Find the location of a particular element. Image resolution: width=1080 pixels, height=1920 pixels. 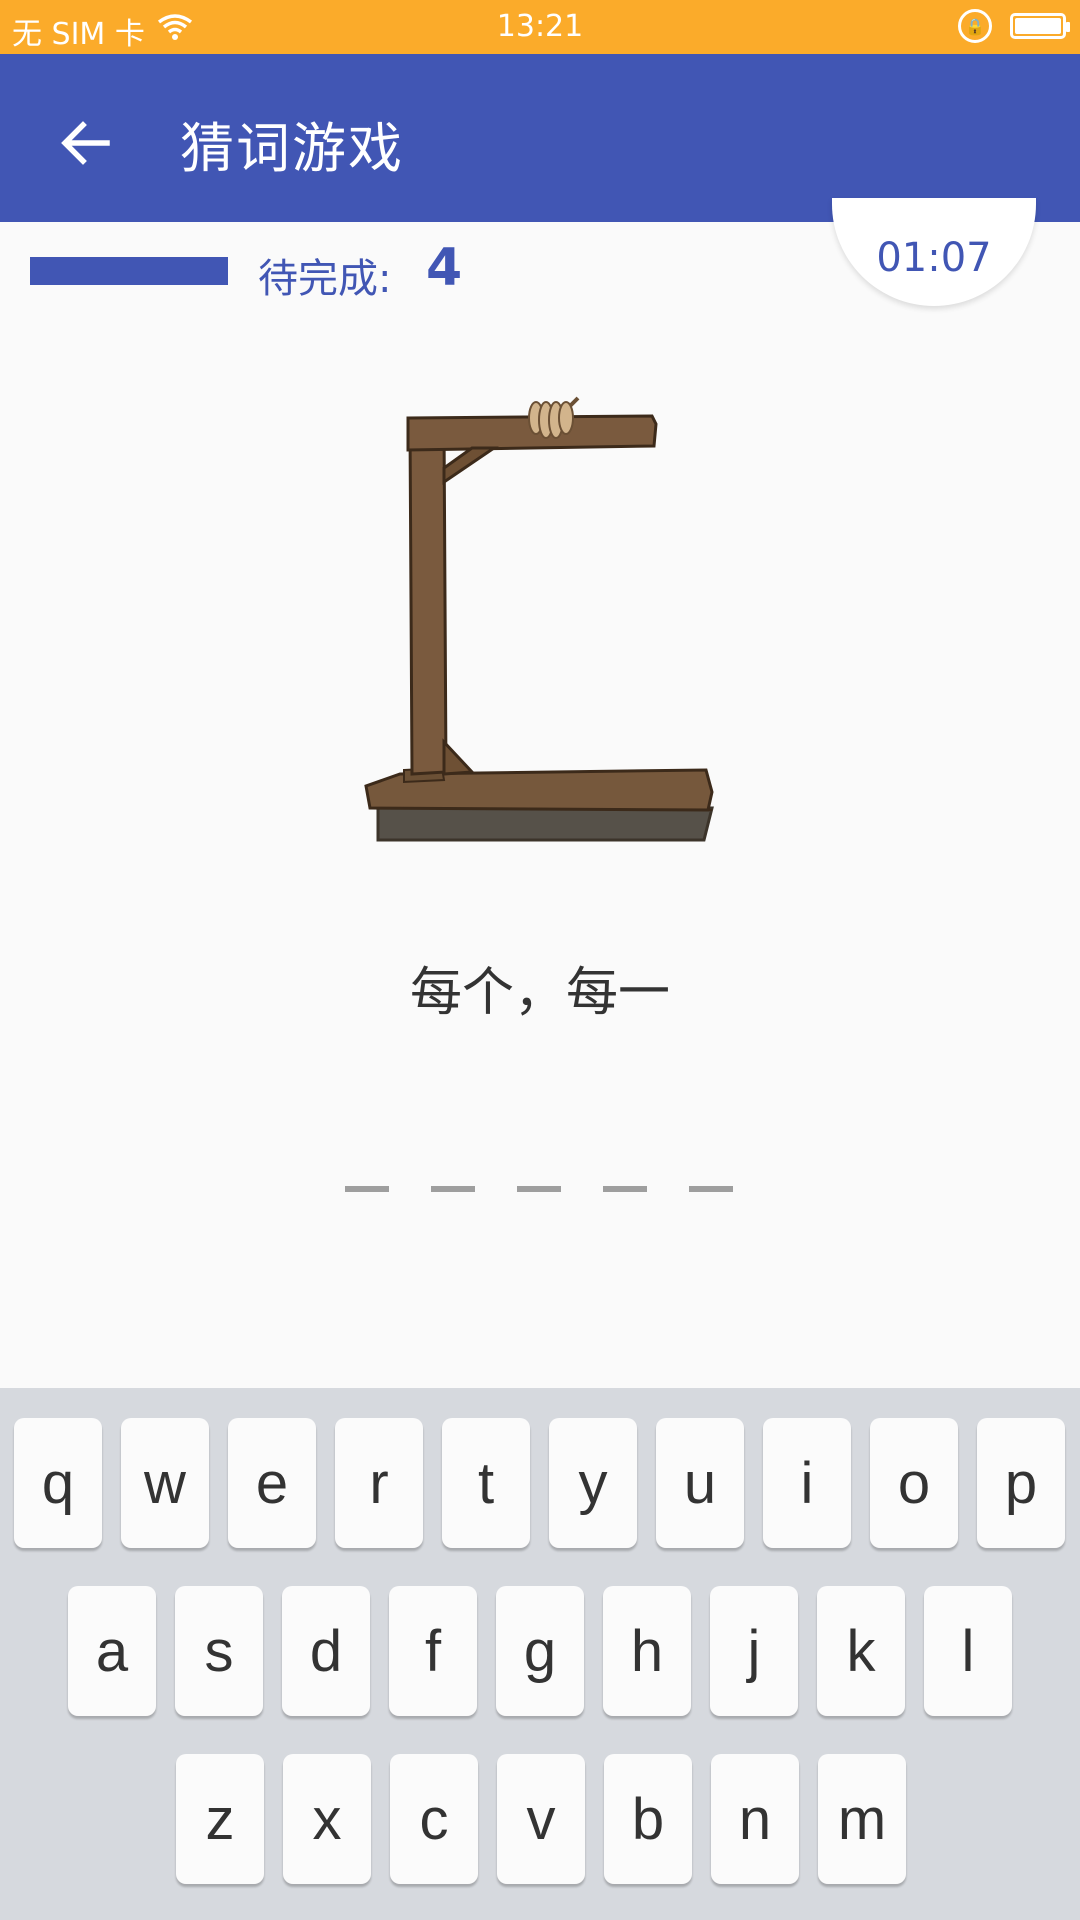

progress-fill is located at coordinates (129, 271).